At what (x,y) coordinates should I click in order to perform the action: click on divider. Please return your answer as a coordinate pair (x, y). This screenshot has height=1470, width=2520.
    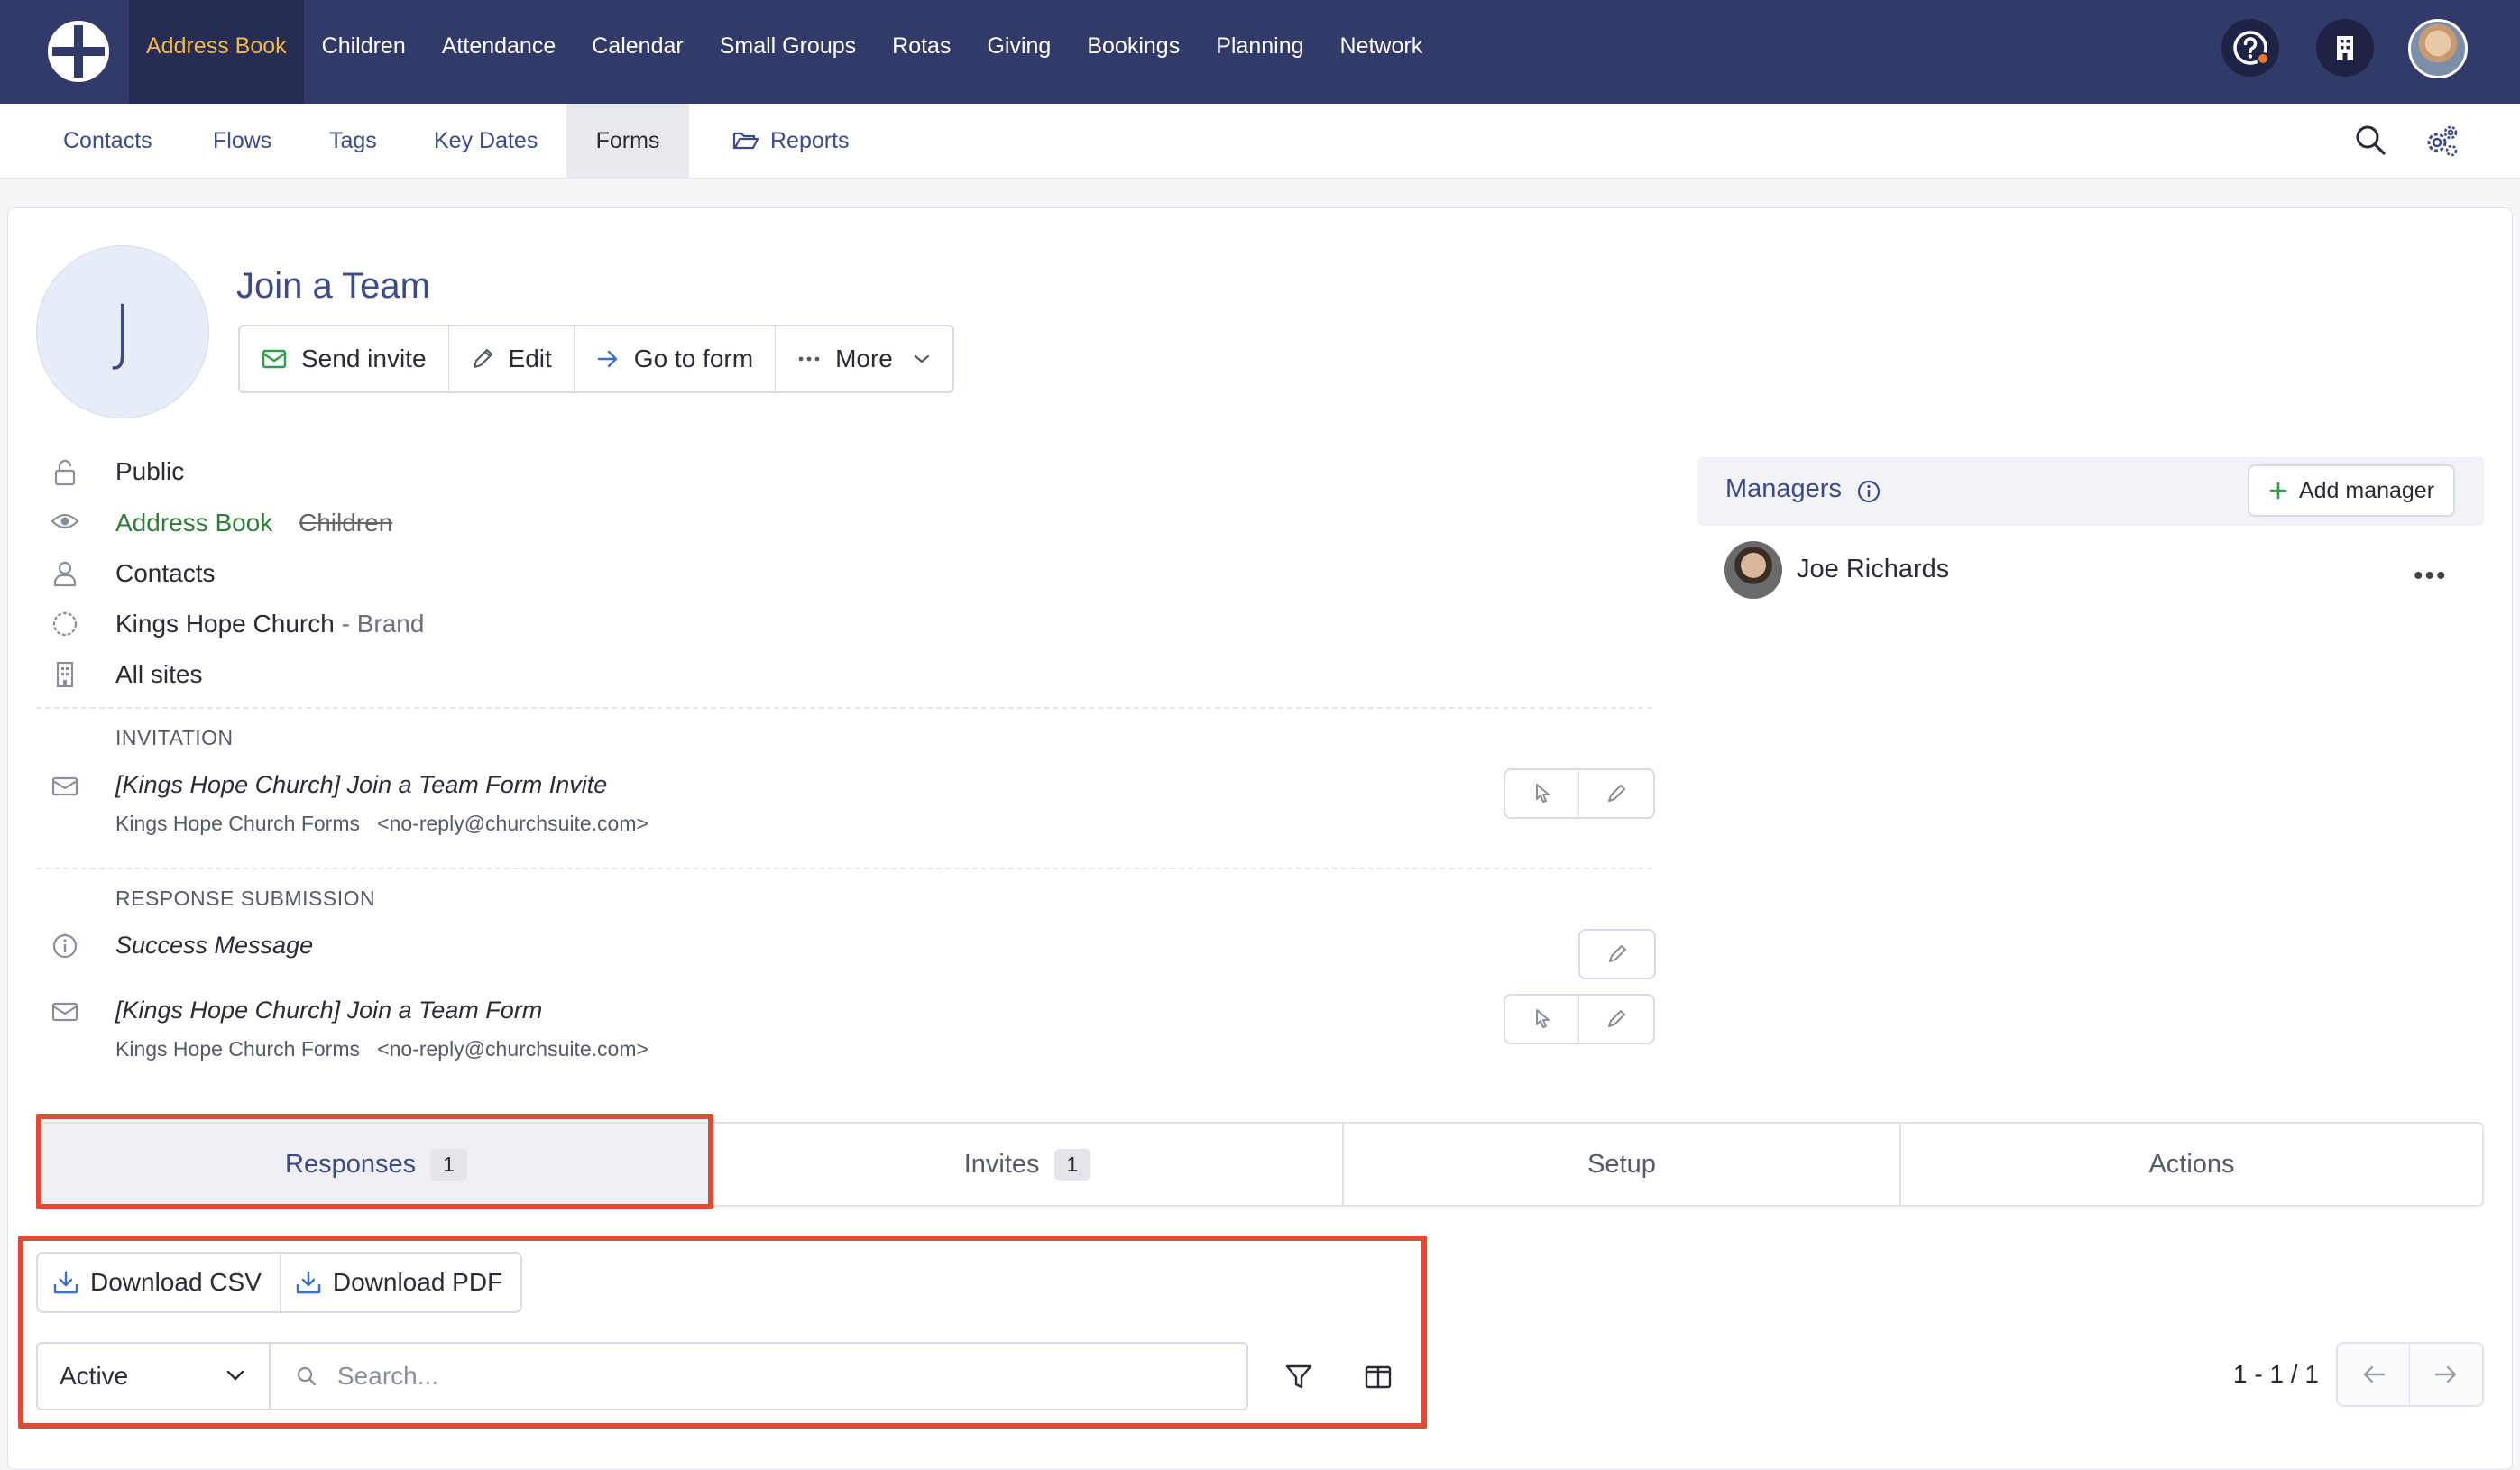
    Looking at the image, I should click on (844, 708).